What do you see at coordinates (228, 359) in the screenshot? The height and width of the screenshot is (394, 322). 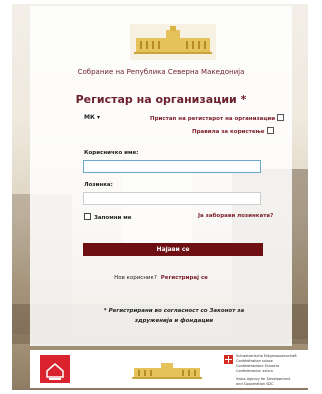 I see `swiss-flag-icon` at bounding box center [228, 359].